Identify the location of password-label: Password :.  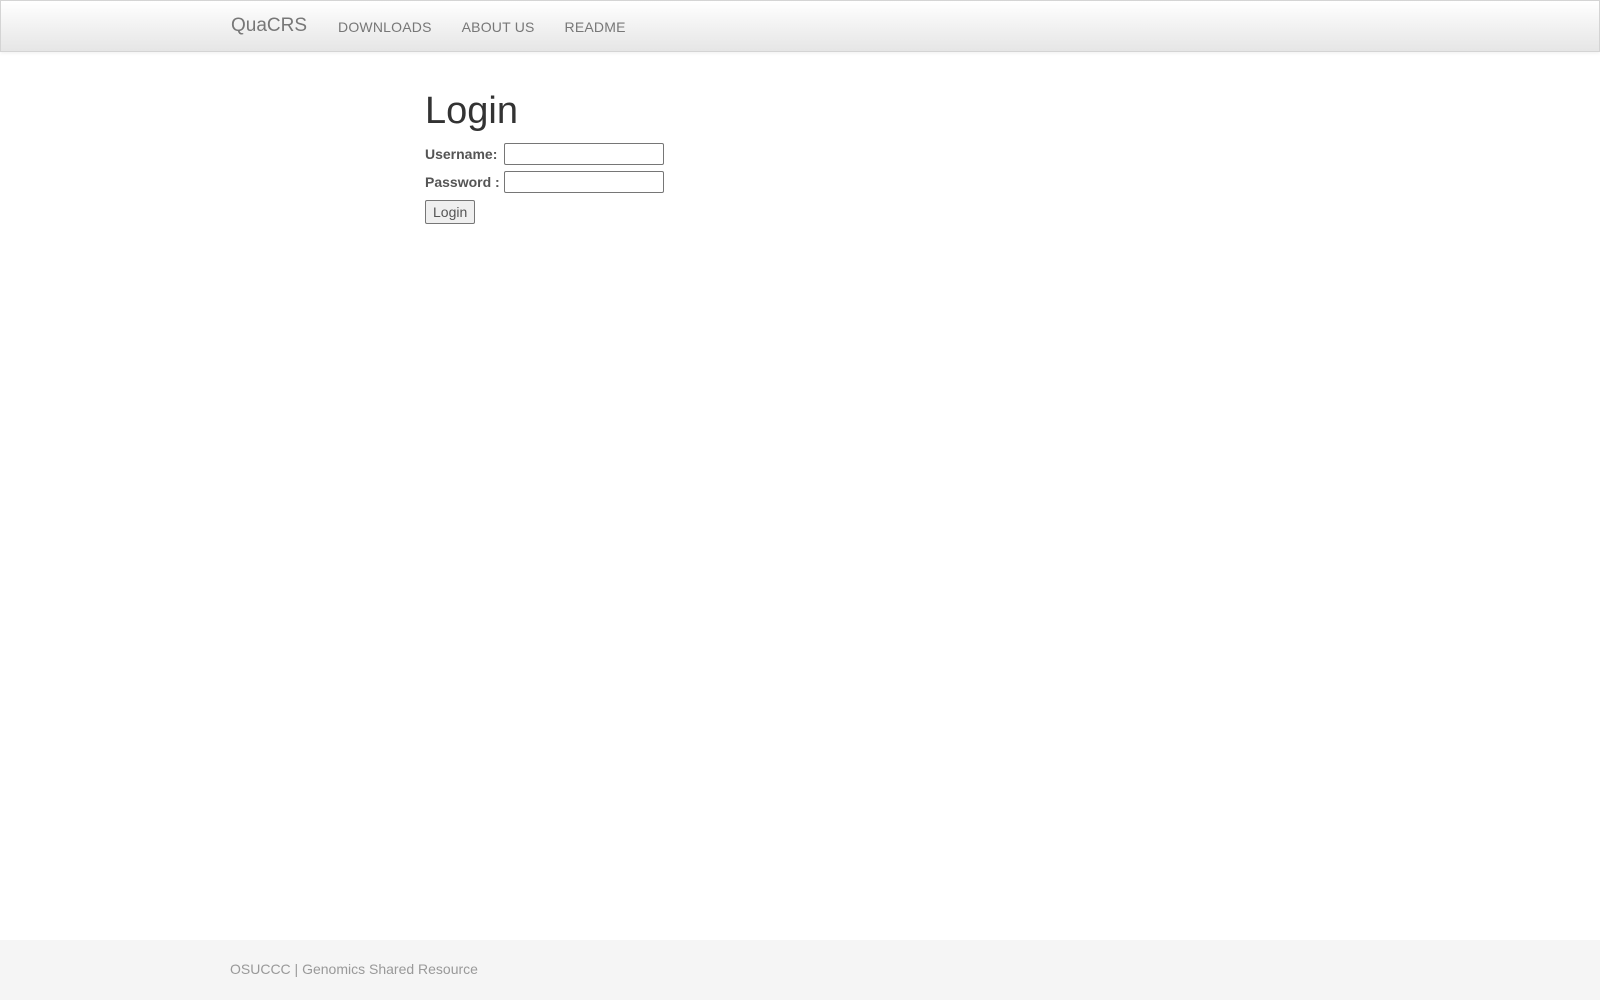
(462, 182).